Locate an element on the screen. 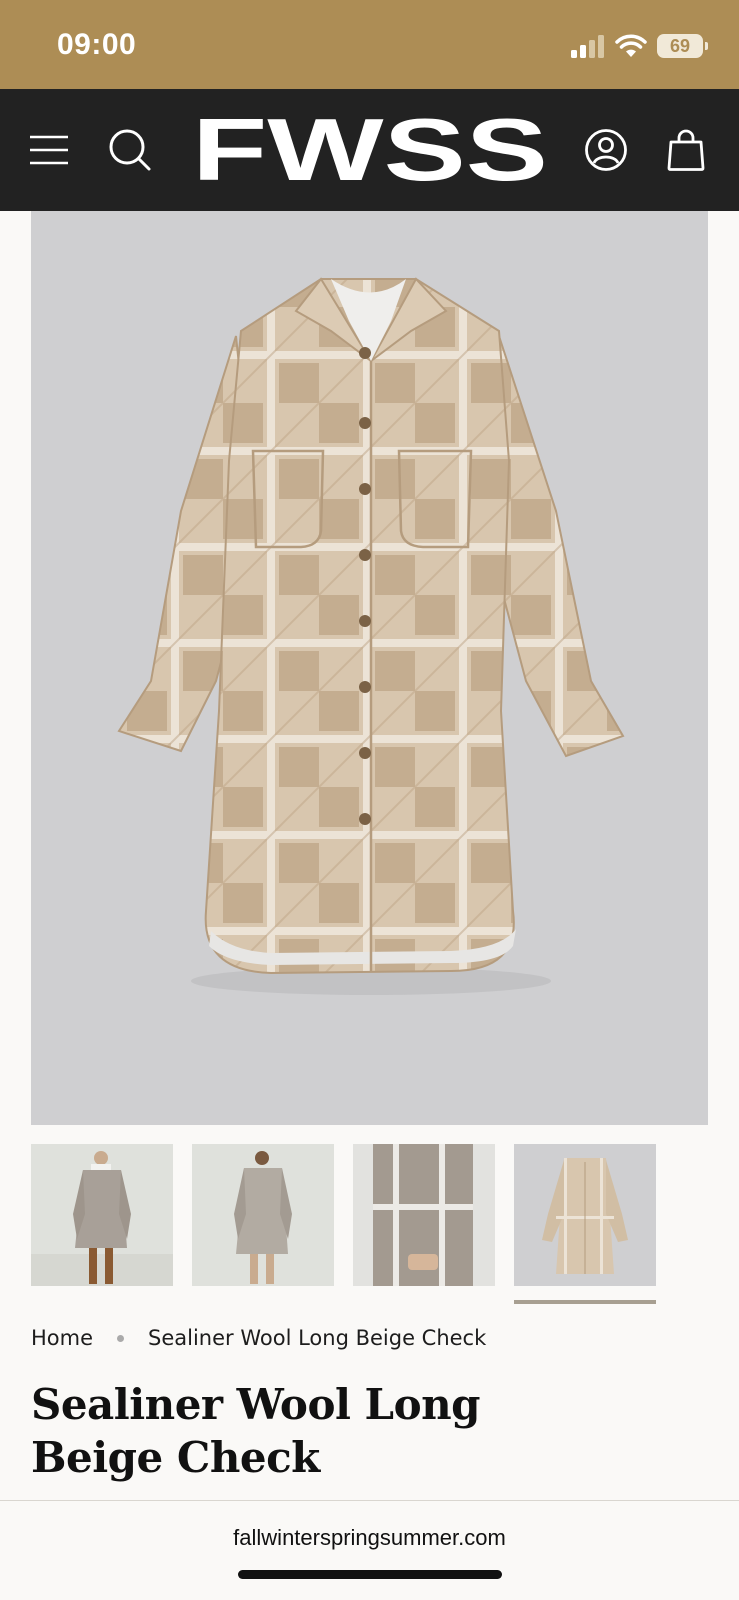 The height and width of the screenshot is (1600, 739). menu-button is located at coordinates (49, 150).